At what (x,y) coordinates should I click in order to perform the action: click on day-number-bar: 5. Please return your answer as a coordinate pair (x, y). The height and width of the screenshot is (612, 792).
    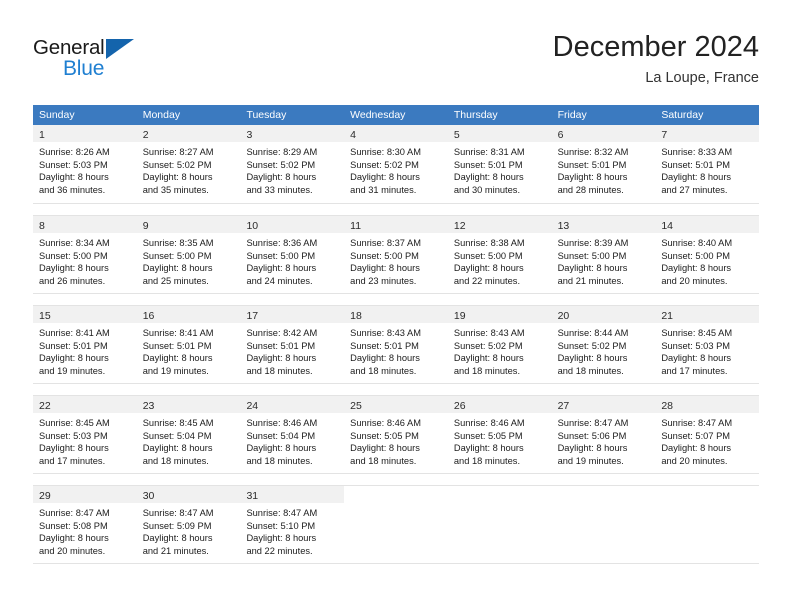
    Looking at the image, I should click on (499, 133).